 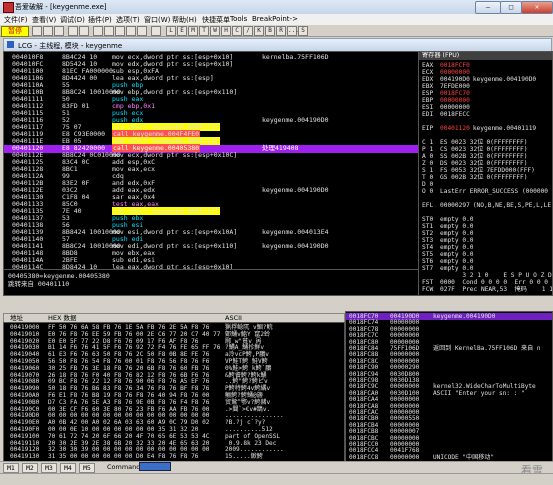 What do you see at coordinates (270, 31) in the screenshot?
I see `toolbar-btn-b: B` at bounding box center [270, 31].